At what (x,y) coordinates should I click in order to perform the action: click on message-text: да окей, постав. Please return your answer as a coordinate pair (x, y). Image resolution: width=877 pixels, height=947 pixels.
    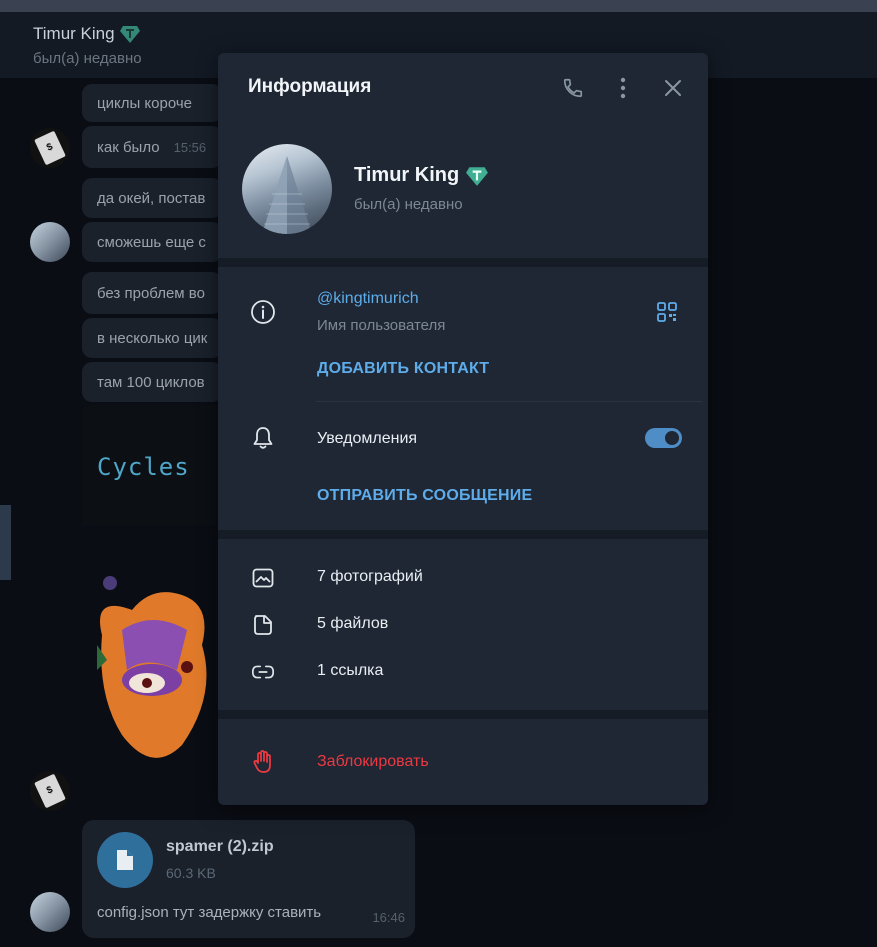
    Looking at the image, I should click on (151, 198).